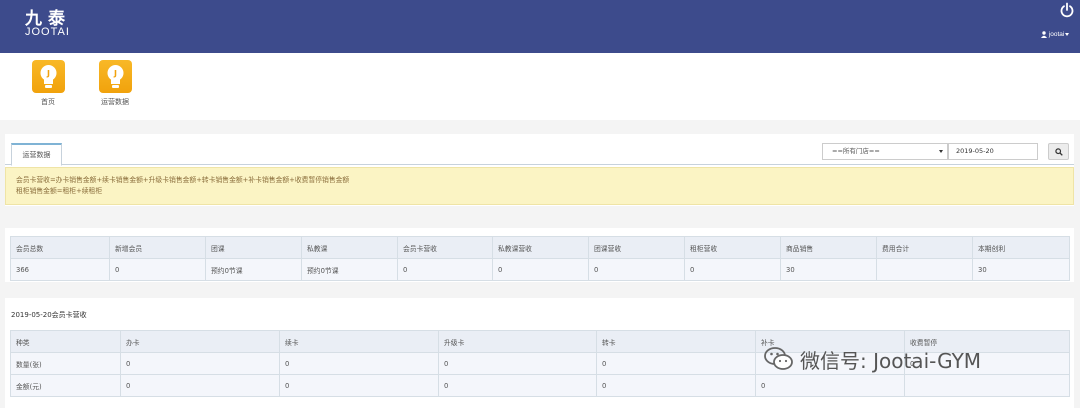 This screenshot has width=1080, height=408. I want to click on search-button, so click(1058, 151).